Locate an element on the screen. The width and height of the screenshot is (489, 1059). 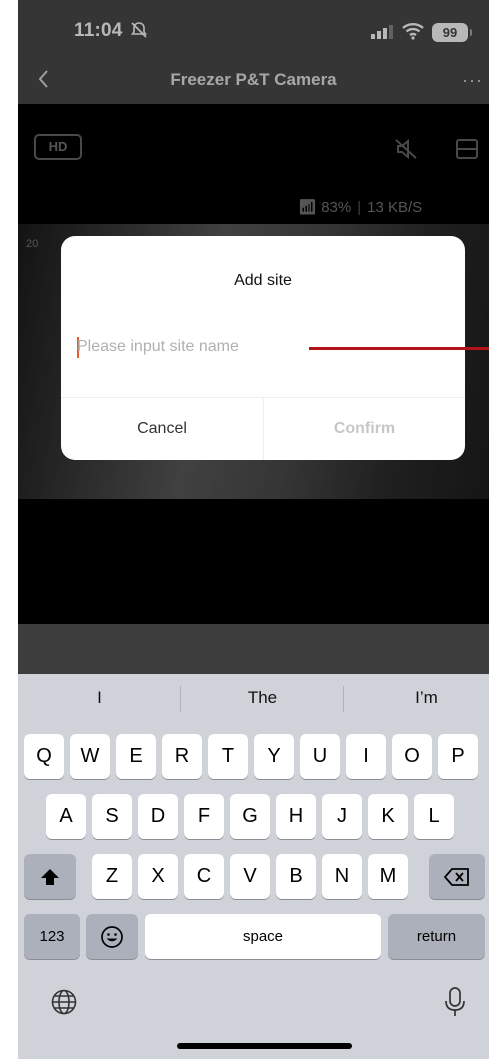
microphone-icon is located at coordinates (455, 1002).